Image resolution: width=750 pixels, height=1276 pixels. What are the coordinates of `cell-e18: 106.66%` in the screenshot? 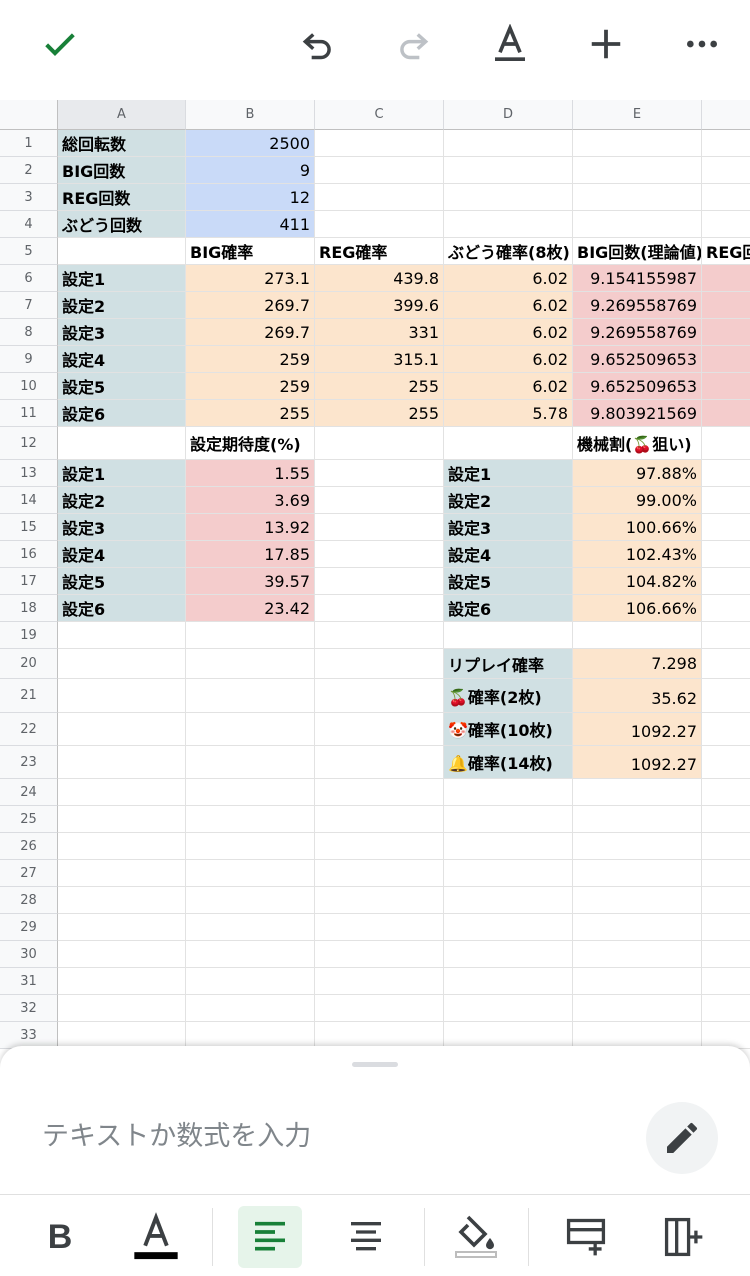 It's located at (637, 608).